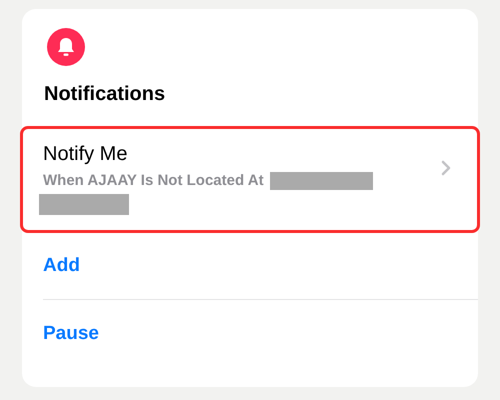 Image resolution: width=500 pixels, height=400 pixels. Describe the element at coordinates (105, 94) in the screenshot. I see `section-title: Notifications` at that location.